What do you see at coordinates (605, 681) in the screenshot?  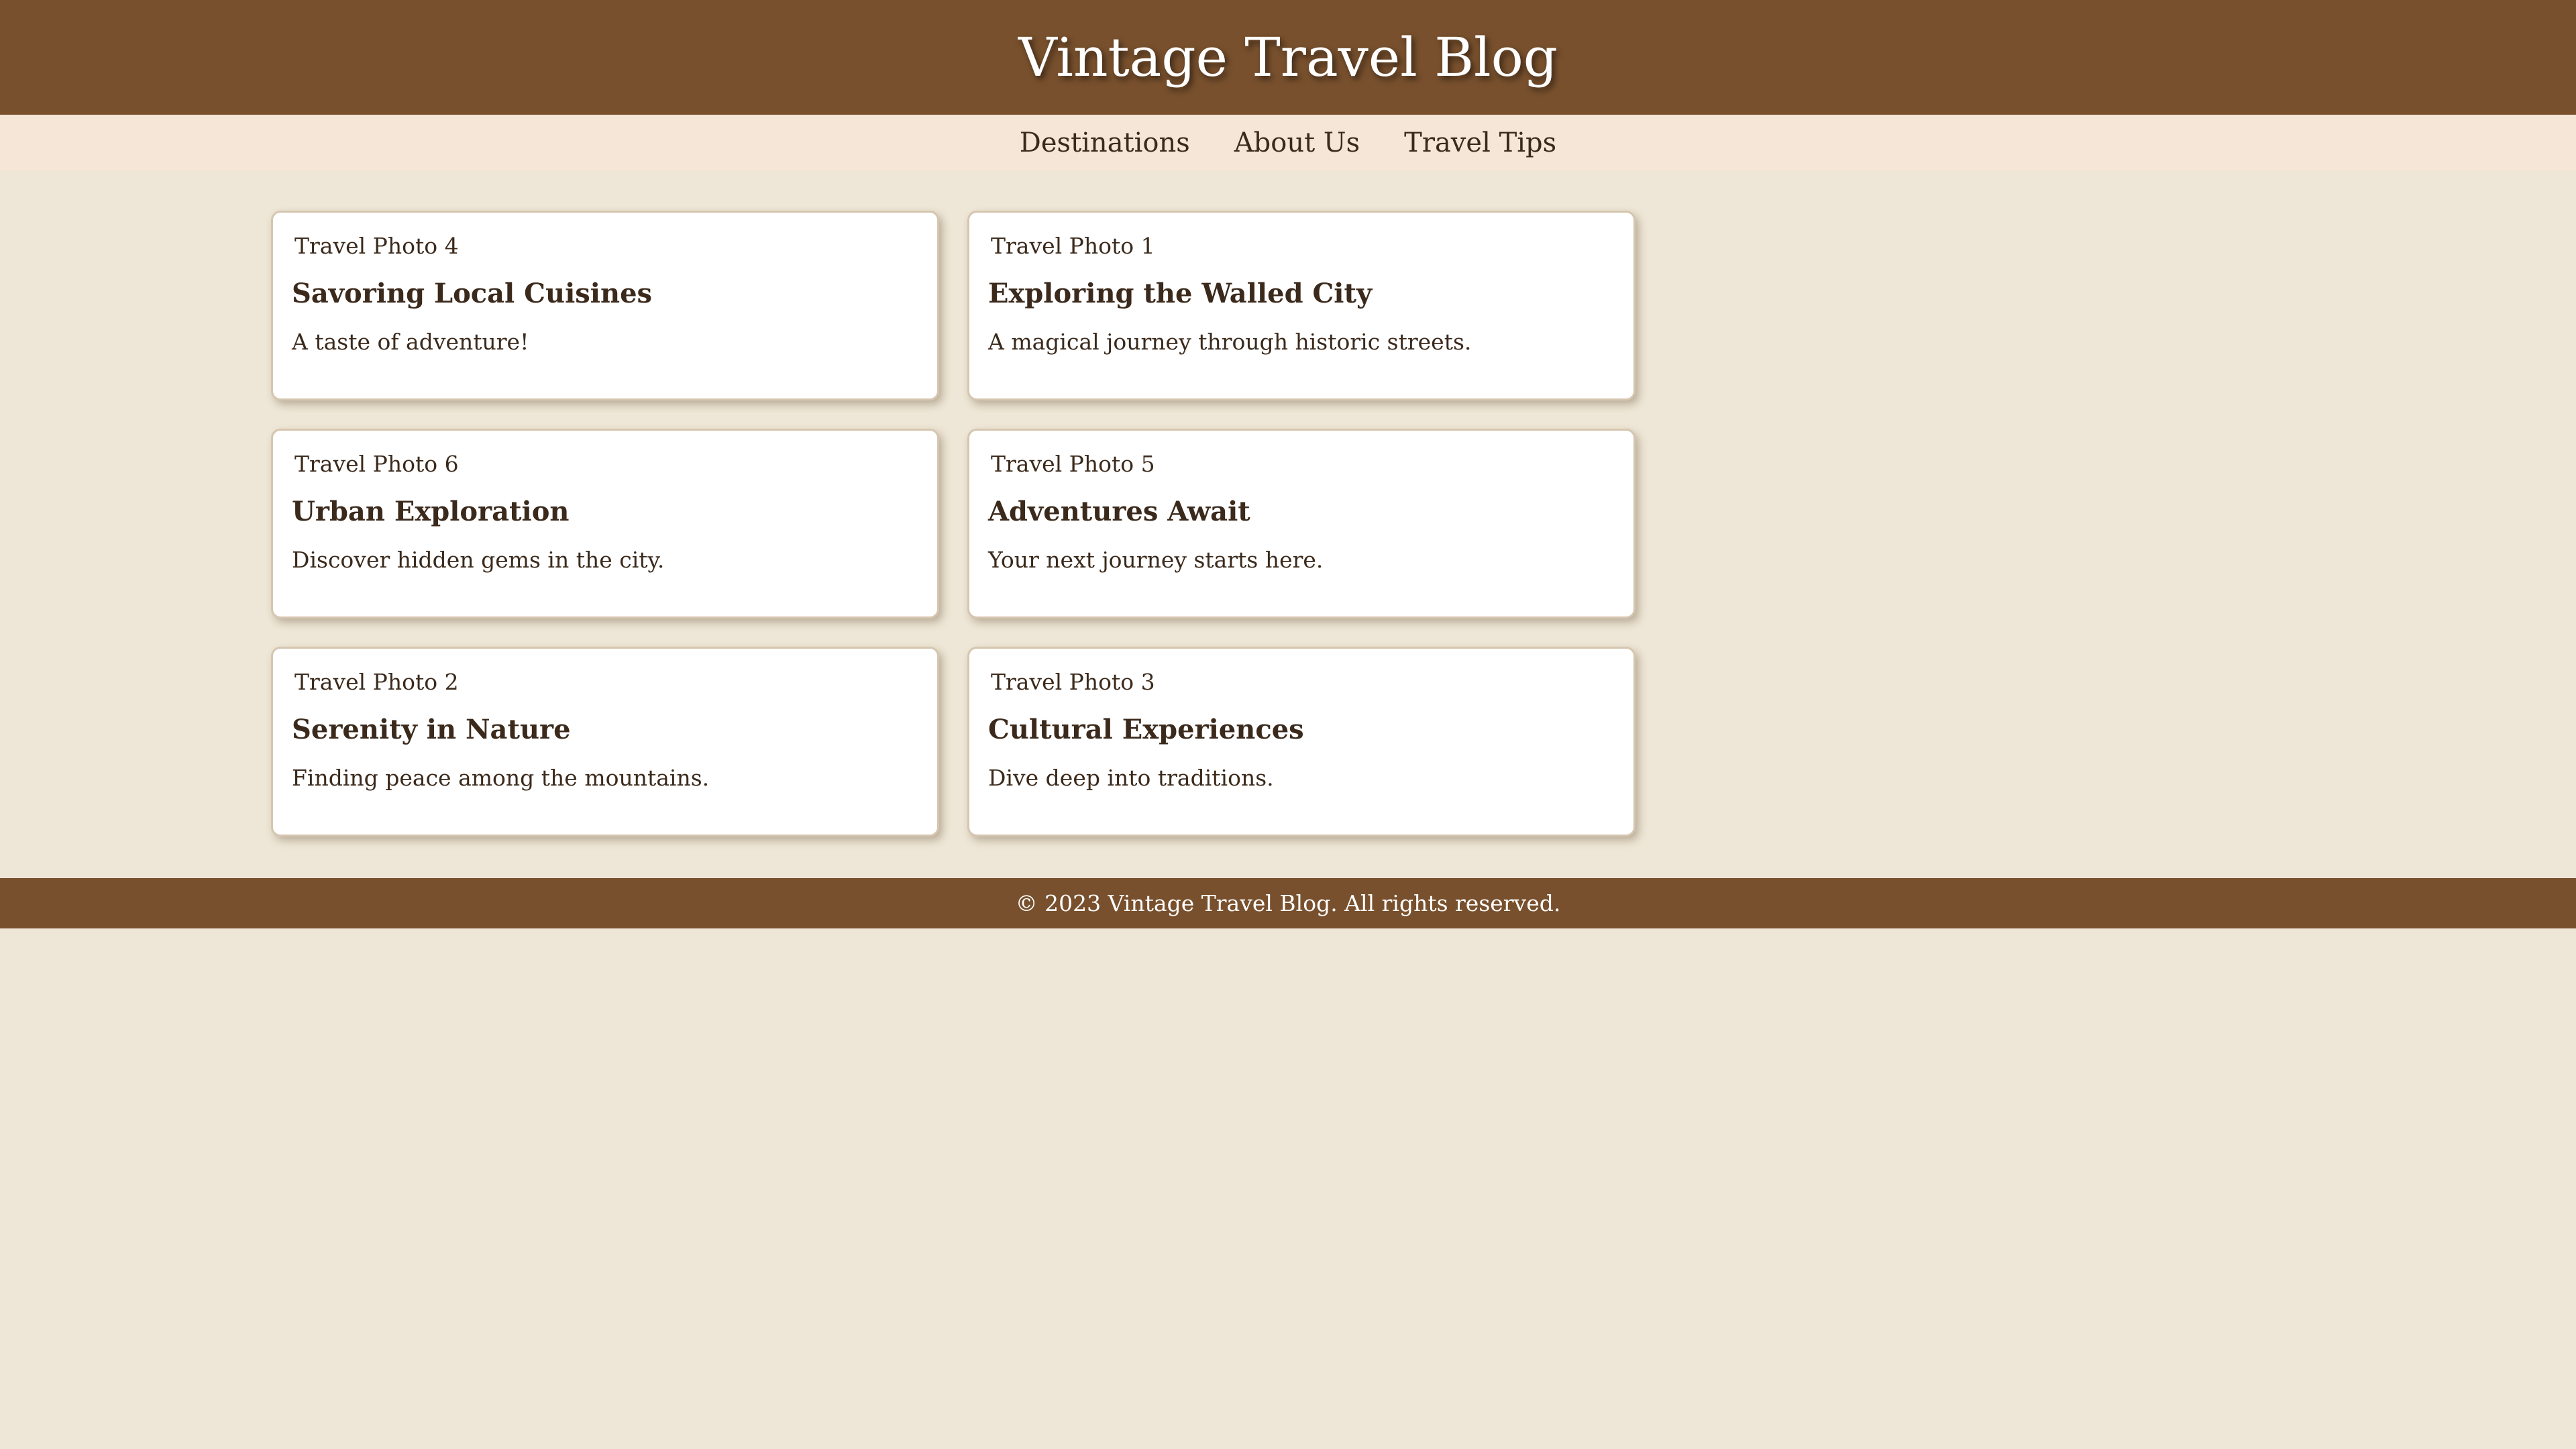 I see `post-image: Travel Photo 2` at bounding box center [605, 681].